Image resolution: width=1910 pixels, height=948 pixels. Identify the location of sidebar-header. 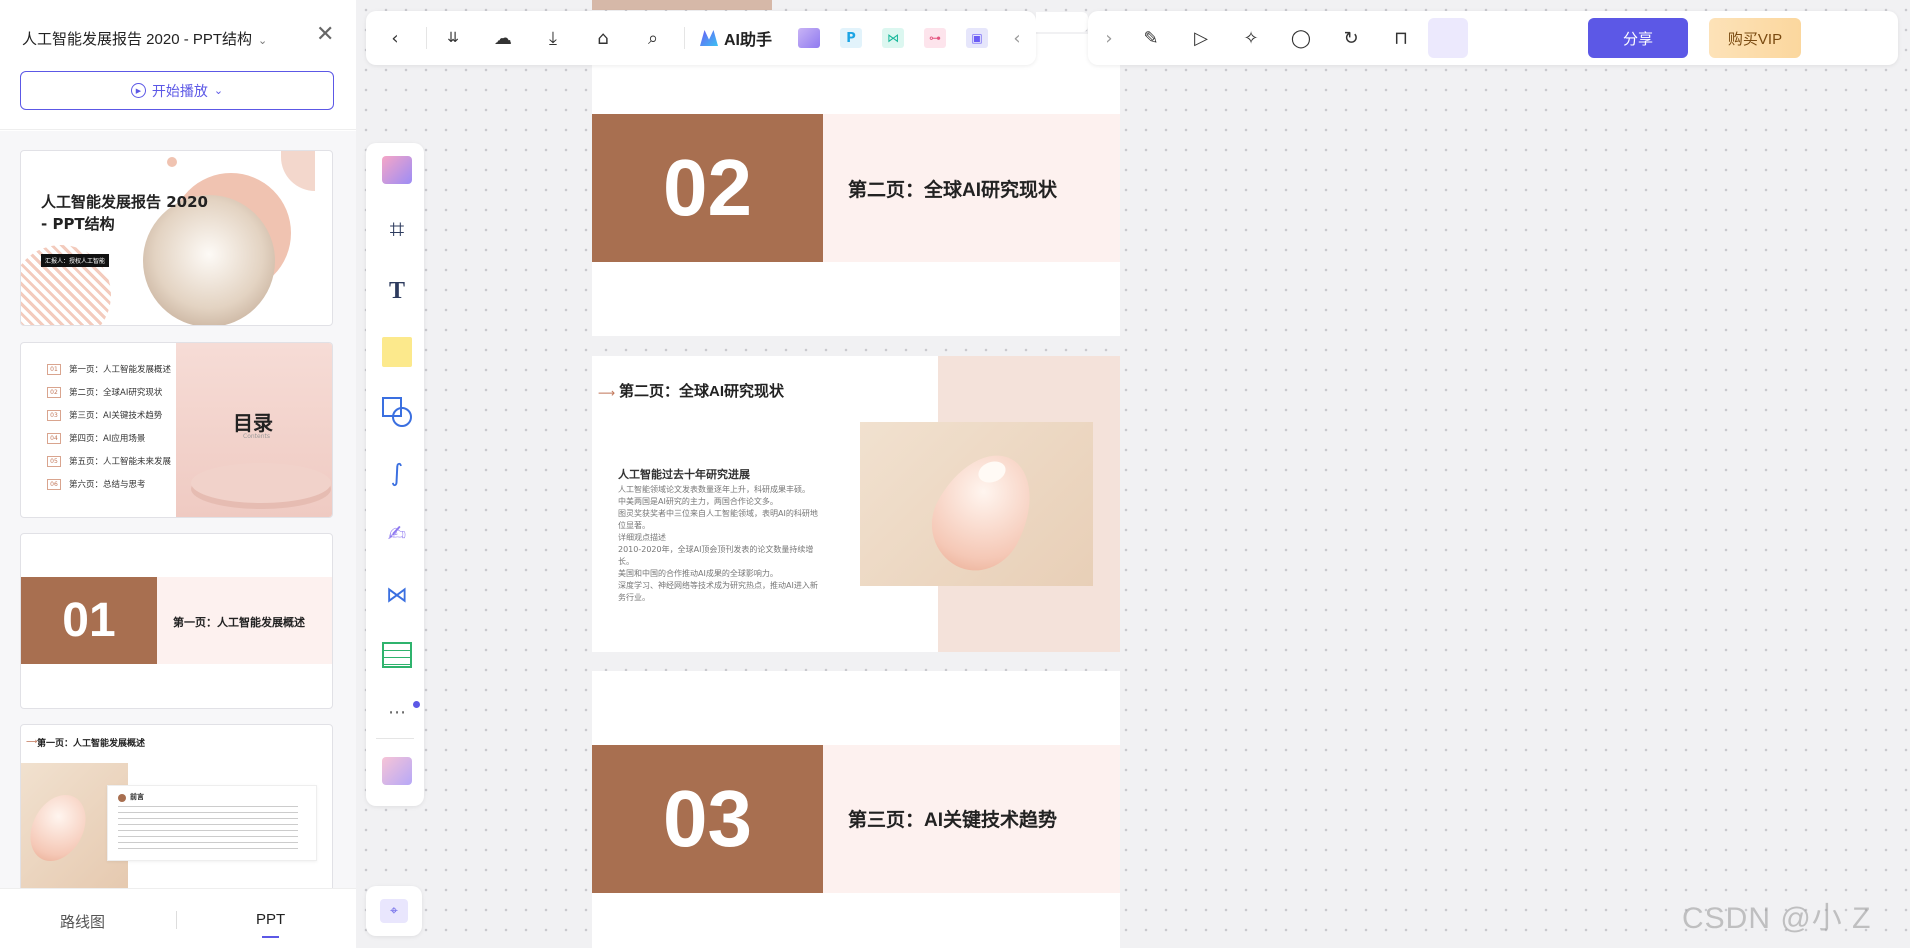
(178, 65).